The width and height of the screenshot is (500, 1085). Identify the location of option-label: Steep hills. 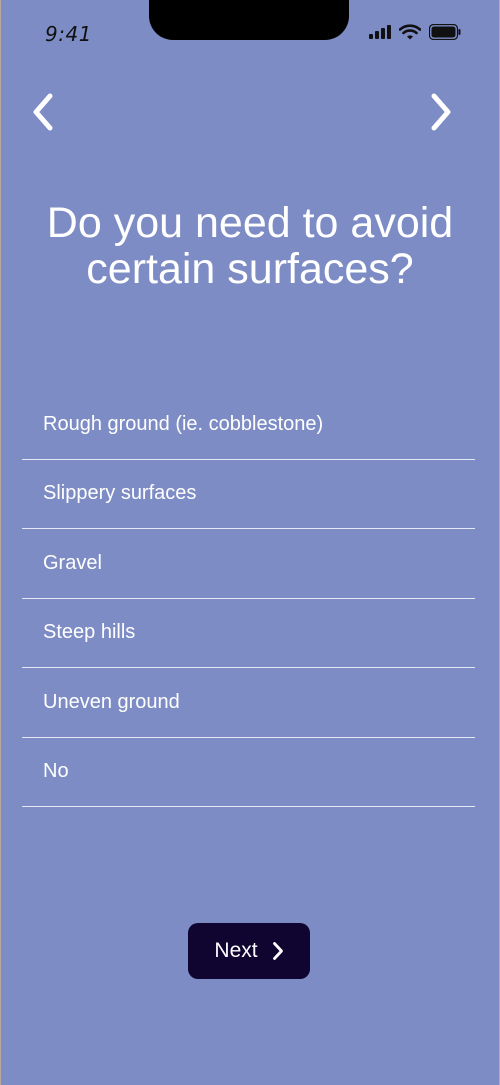
(89, 632).